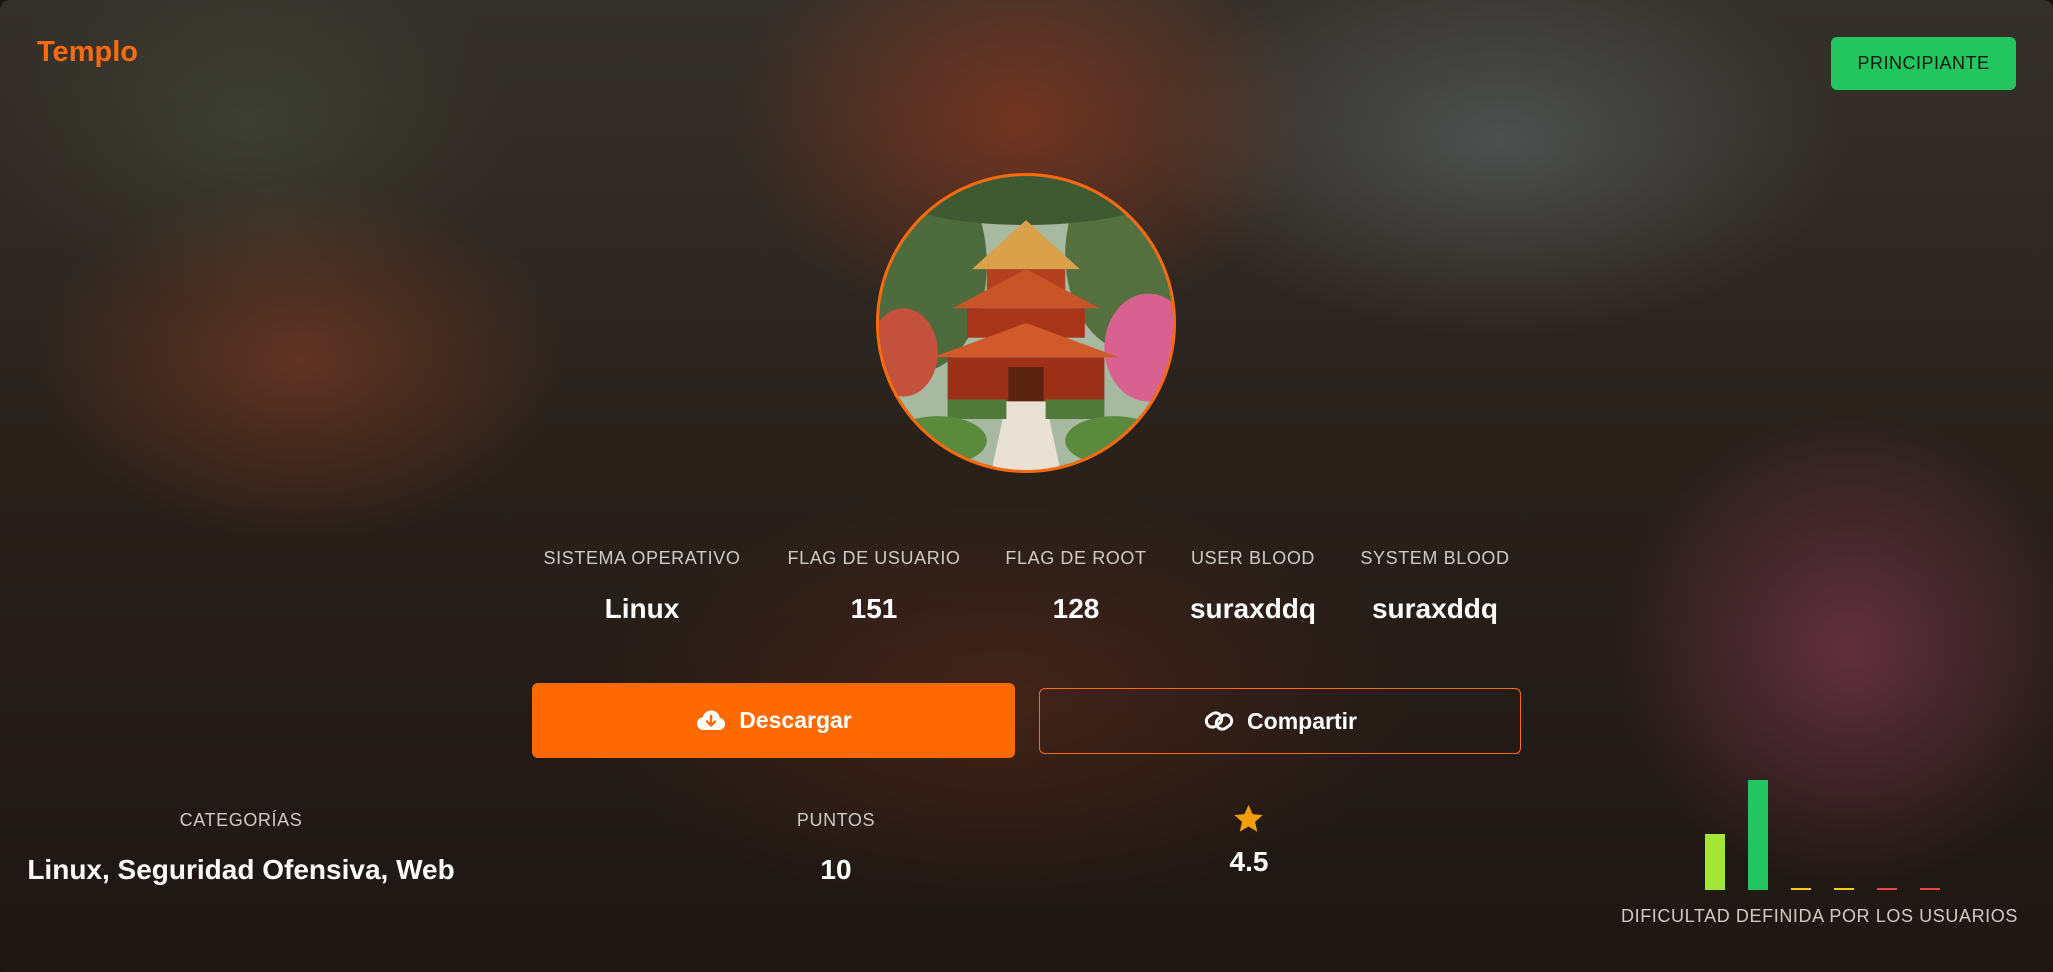  Describe the element at coordinates (1435, 558) in the screenshot. I see `stat-system-blood-label: SYSTEM BLOOD` at that location.